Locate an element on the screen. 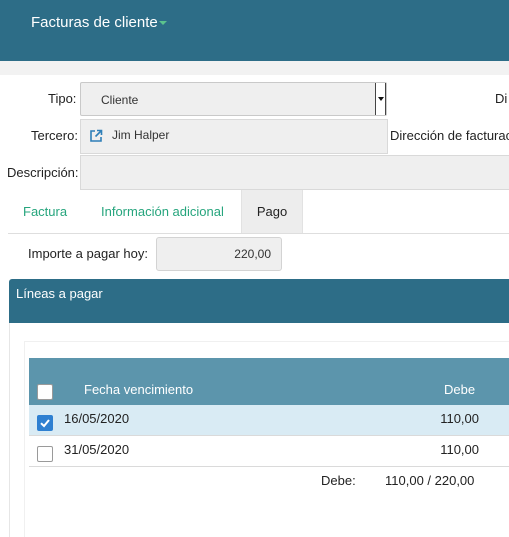 The height and width of the screenshot is (537, 509). select-all-checkbox is located at coordinates (45, 392).